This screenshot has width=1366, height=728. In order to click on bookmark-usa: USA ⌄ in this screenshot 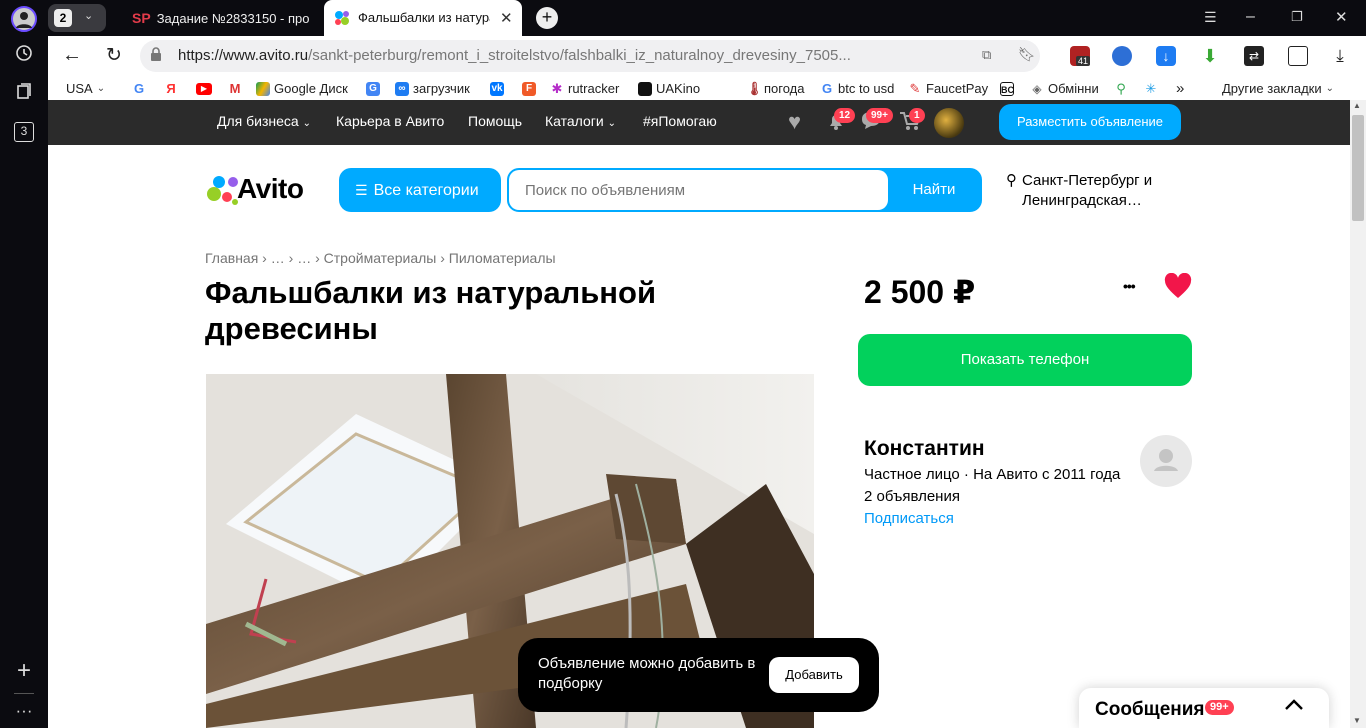, I will do `click(85, 88)`.